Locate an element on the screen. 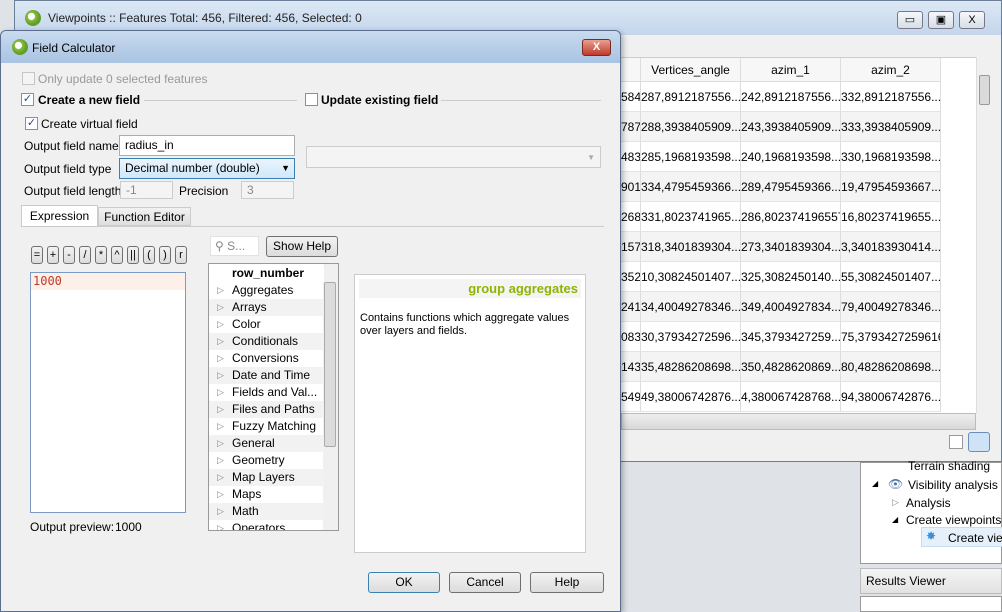 The height and width of the screenshot is (612, 1002). function-group: row_number is located at coordinates (266, 273).